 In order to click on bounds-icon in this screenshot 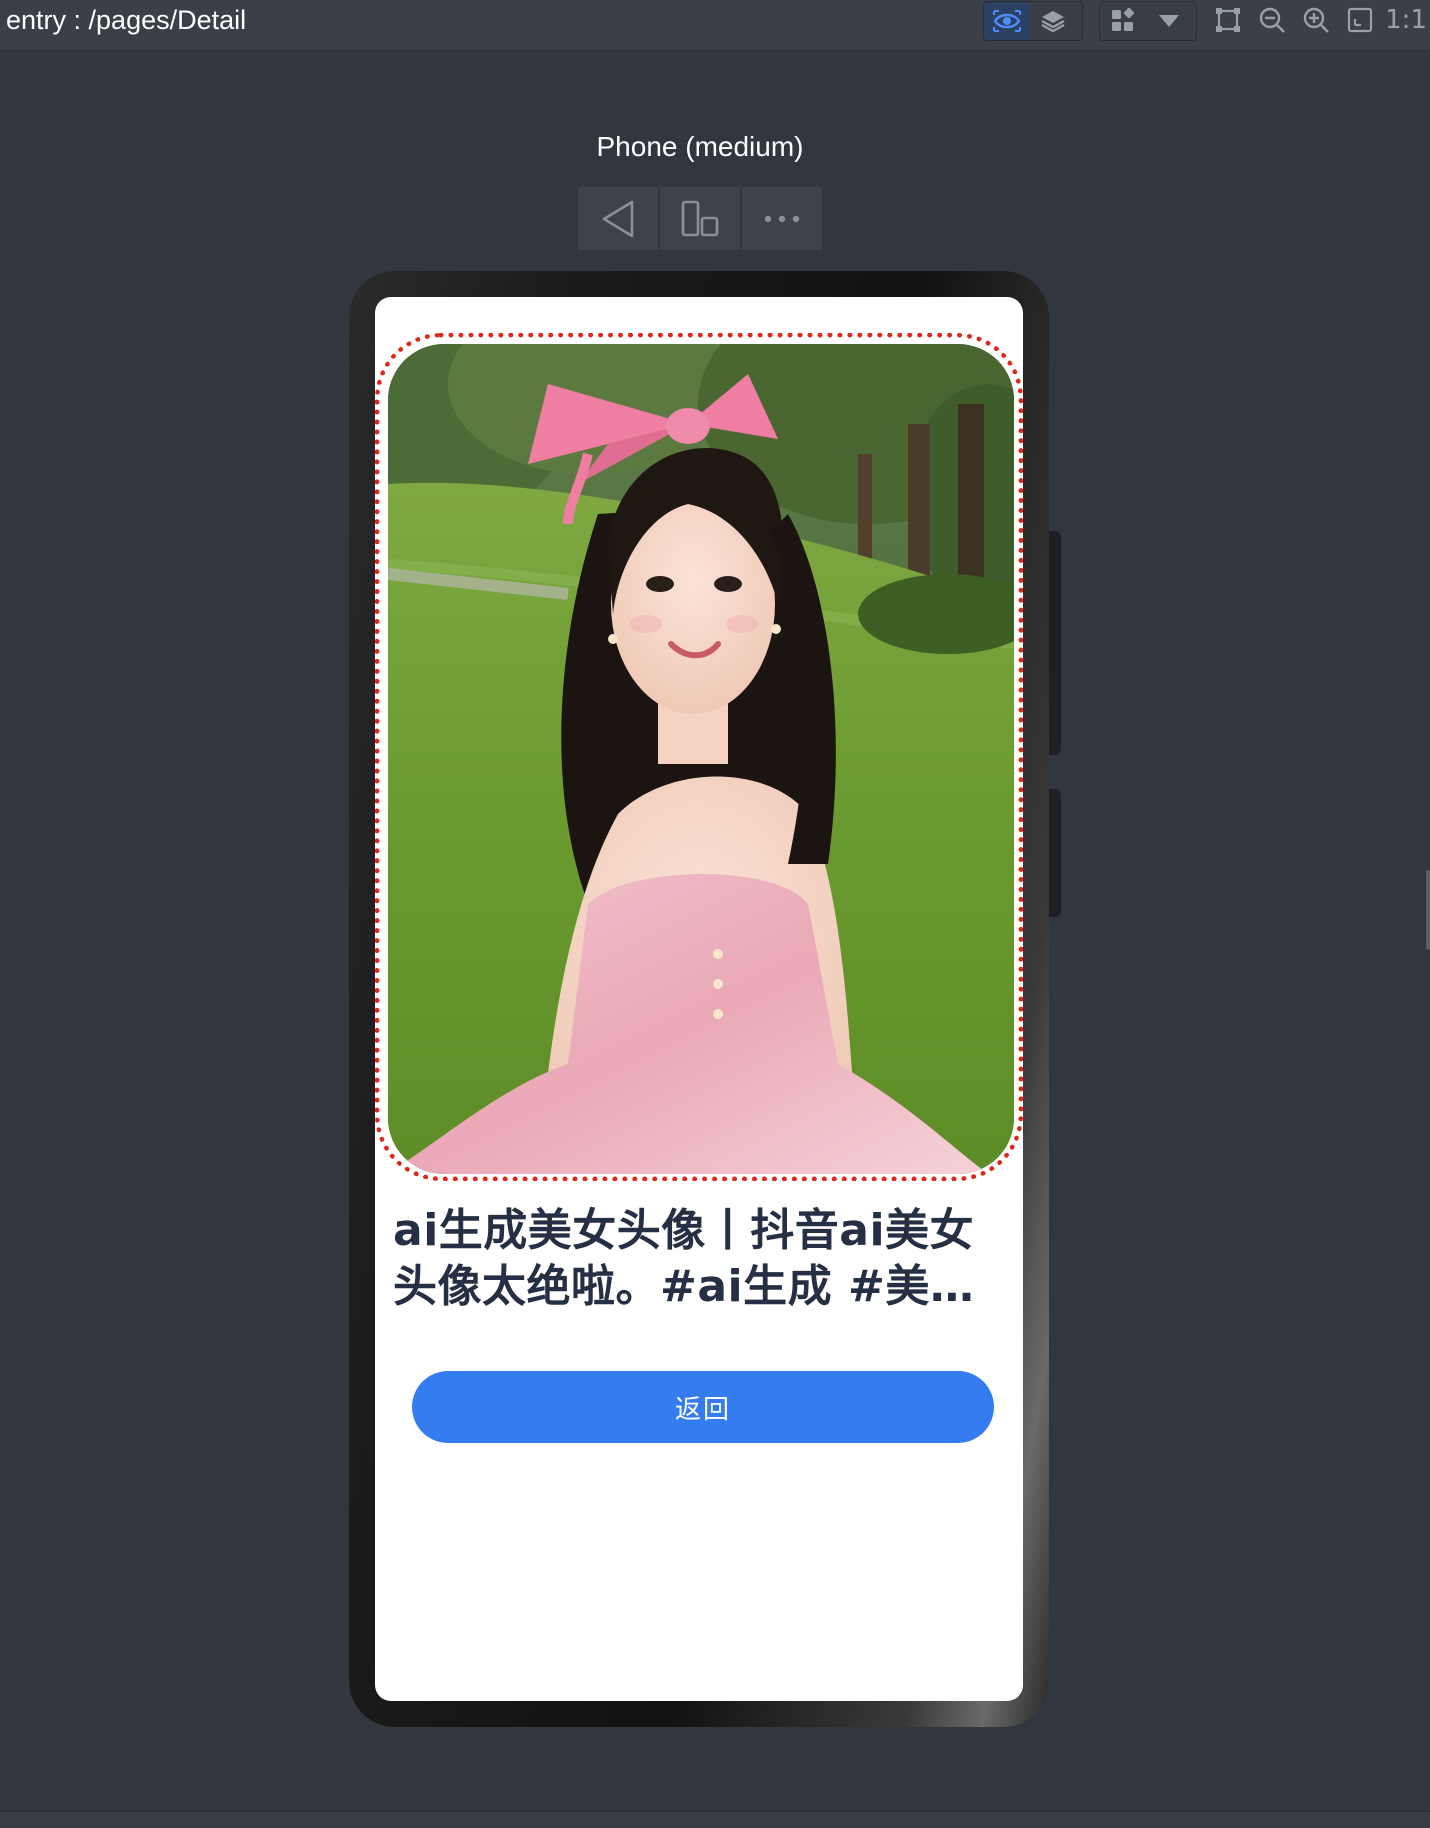, I will do `click(1228, 20)`.